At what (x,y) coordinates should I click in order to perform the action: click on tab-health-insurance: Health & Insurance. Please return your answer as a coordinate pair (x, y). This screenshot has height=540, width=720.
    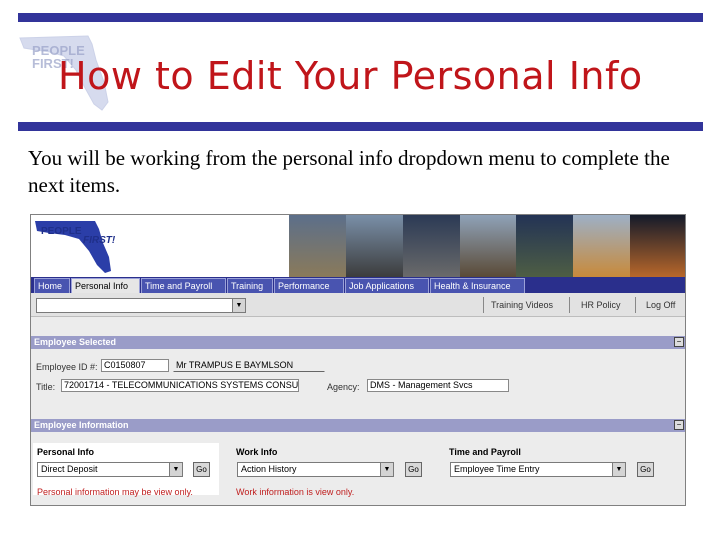
    Looking at the image, I should click on (477, 285).